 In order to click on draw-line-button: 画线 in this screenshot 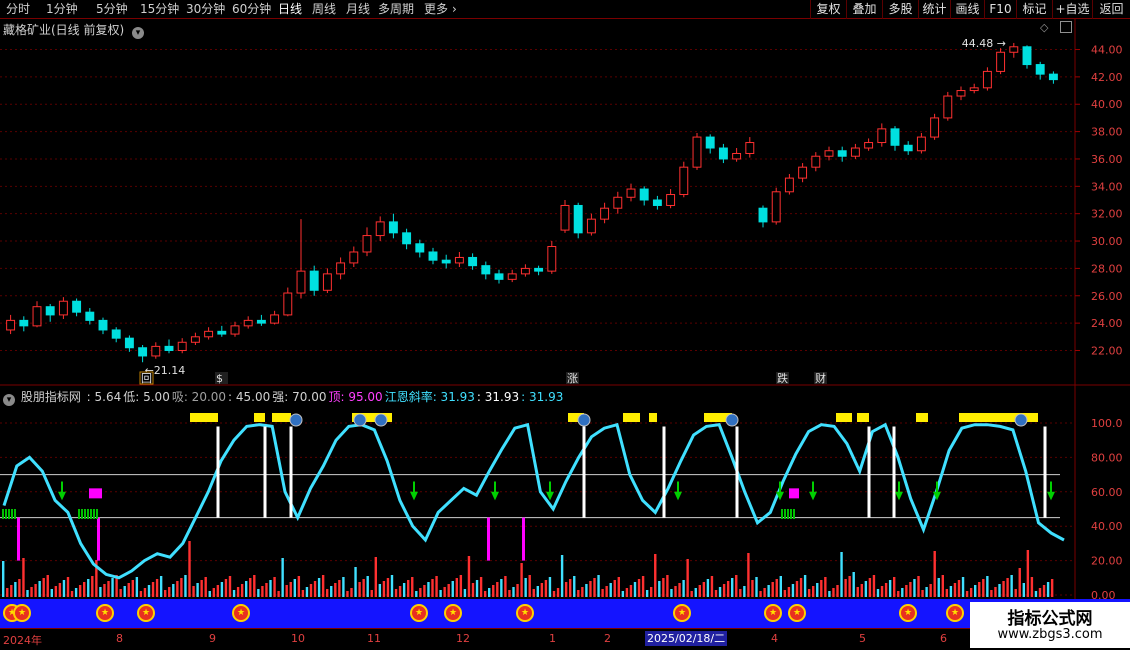, I will do `click(967, 9)`.